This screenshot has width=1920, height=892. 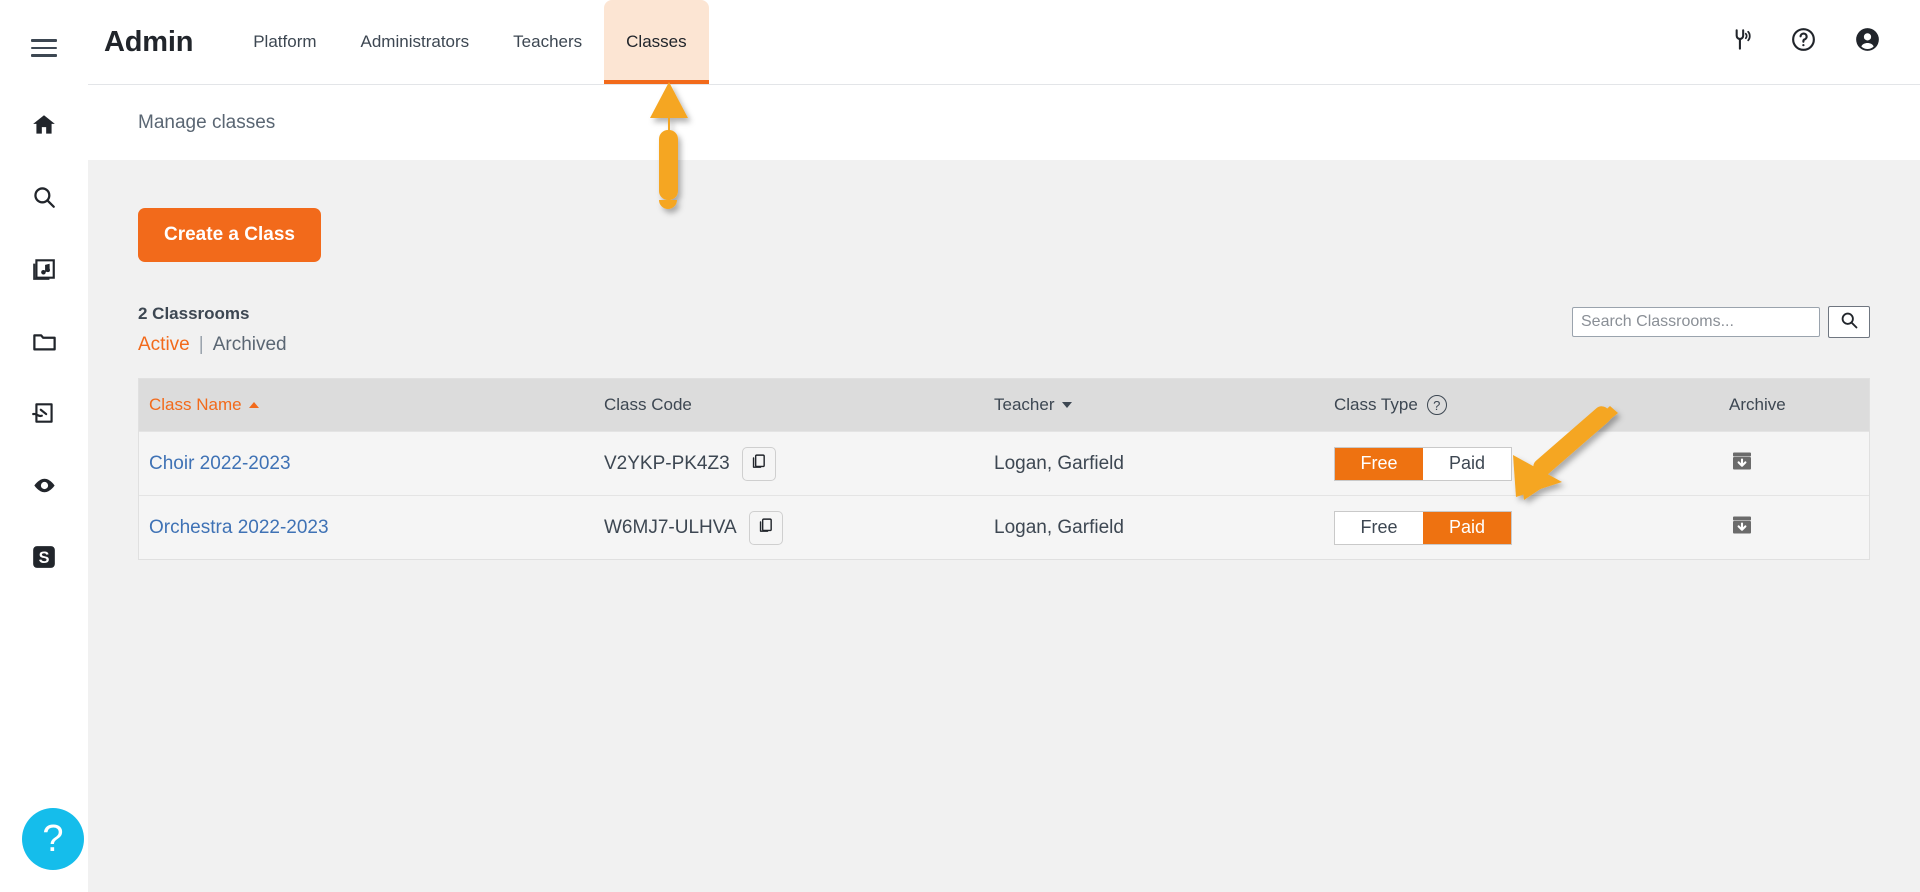 I want to click on sub-header: Manage classes, so click(x=1004, y=122).